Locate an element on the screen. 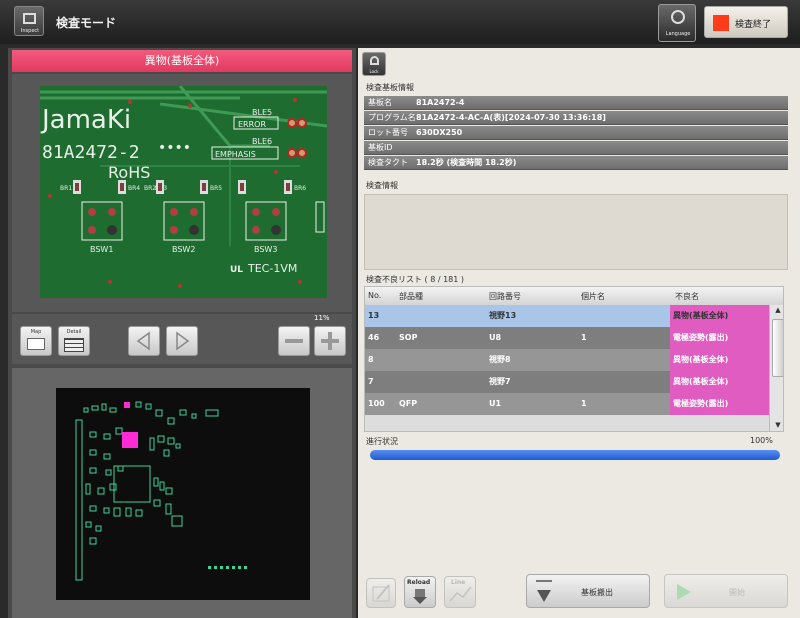 The height and width of the screenshot is (618, 800). table-row: 8 視野8 異物(基板全体) is located at coordinates (567, 360).